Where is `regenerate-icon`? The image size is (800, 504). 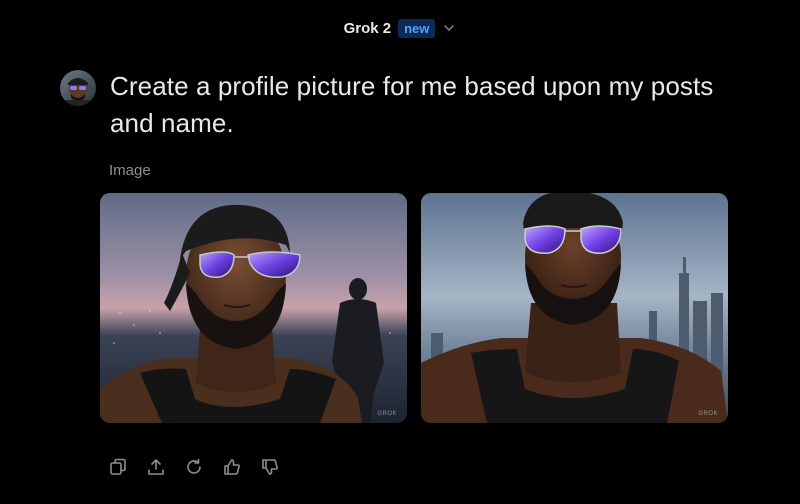
regenerate-icon is located at coordinates (194, 467).